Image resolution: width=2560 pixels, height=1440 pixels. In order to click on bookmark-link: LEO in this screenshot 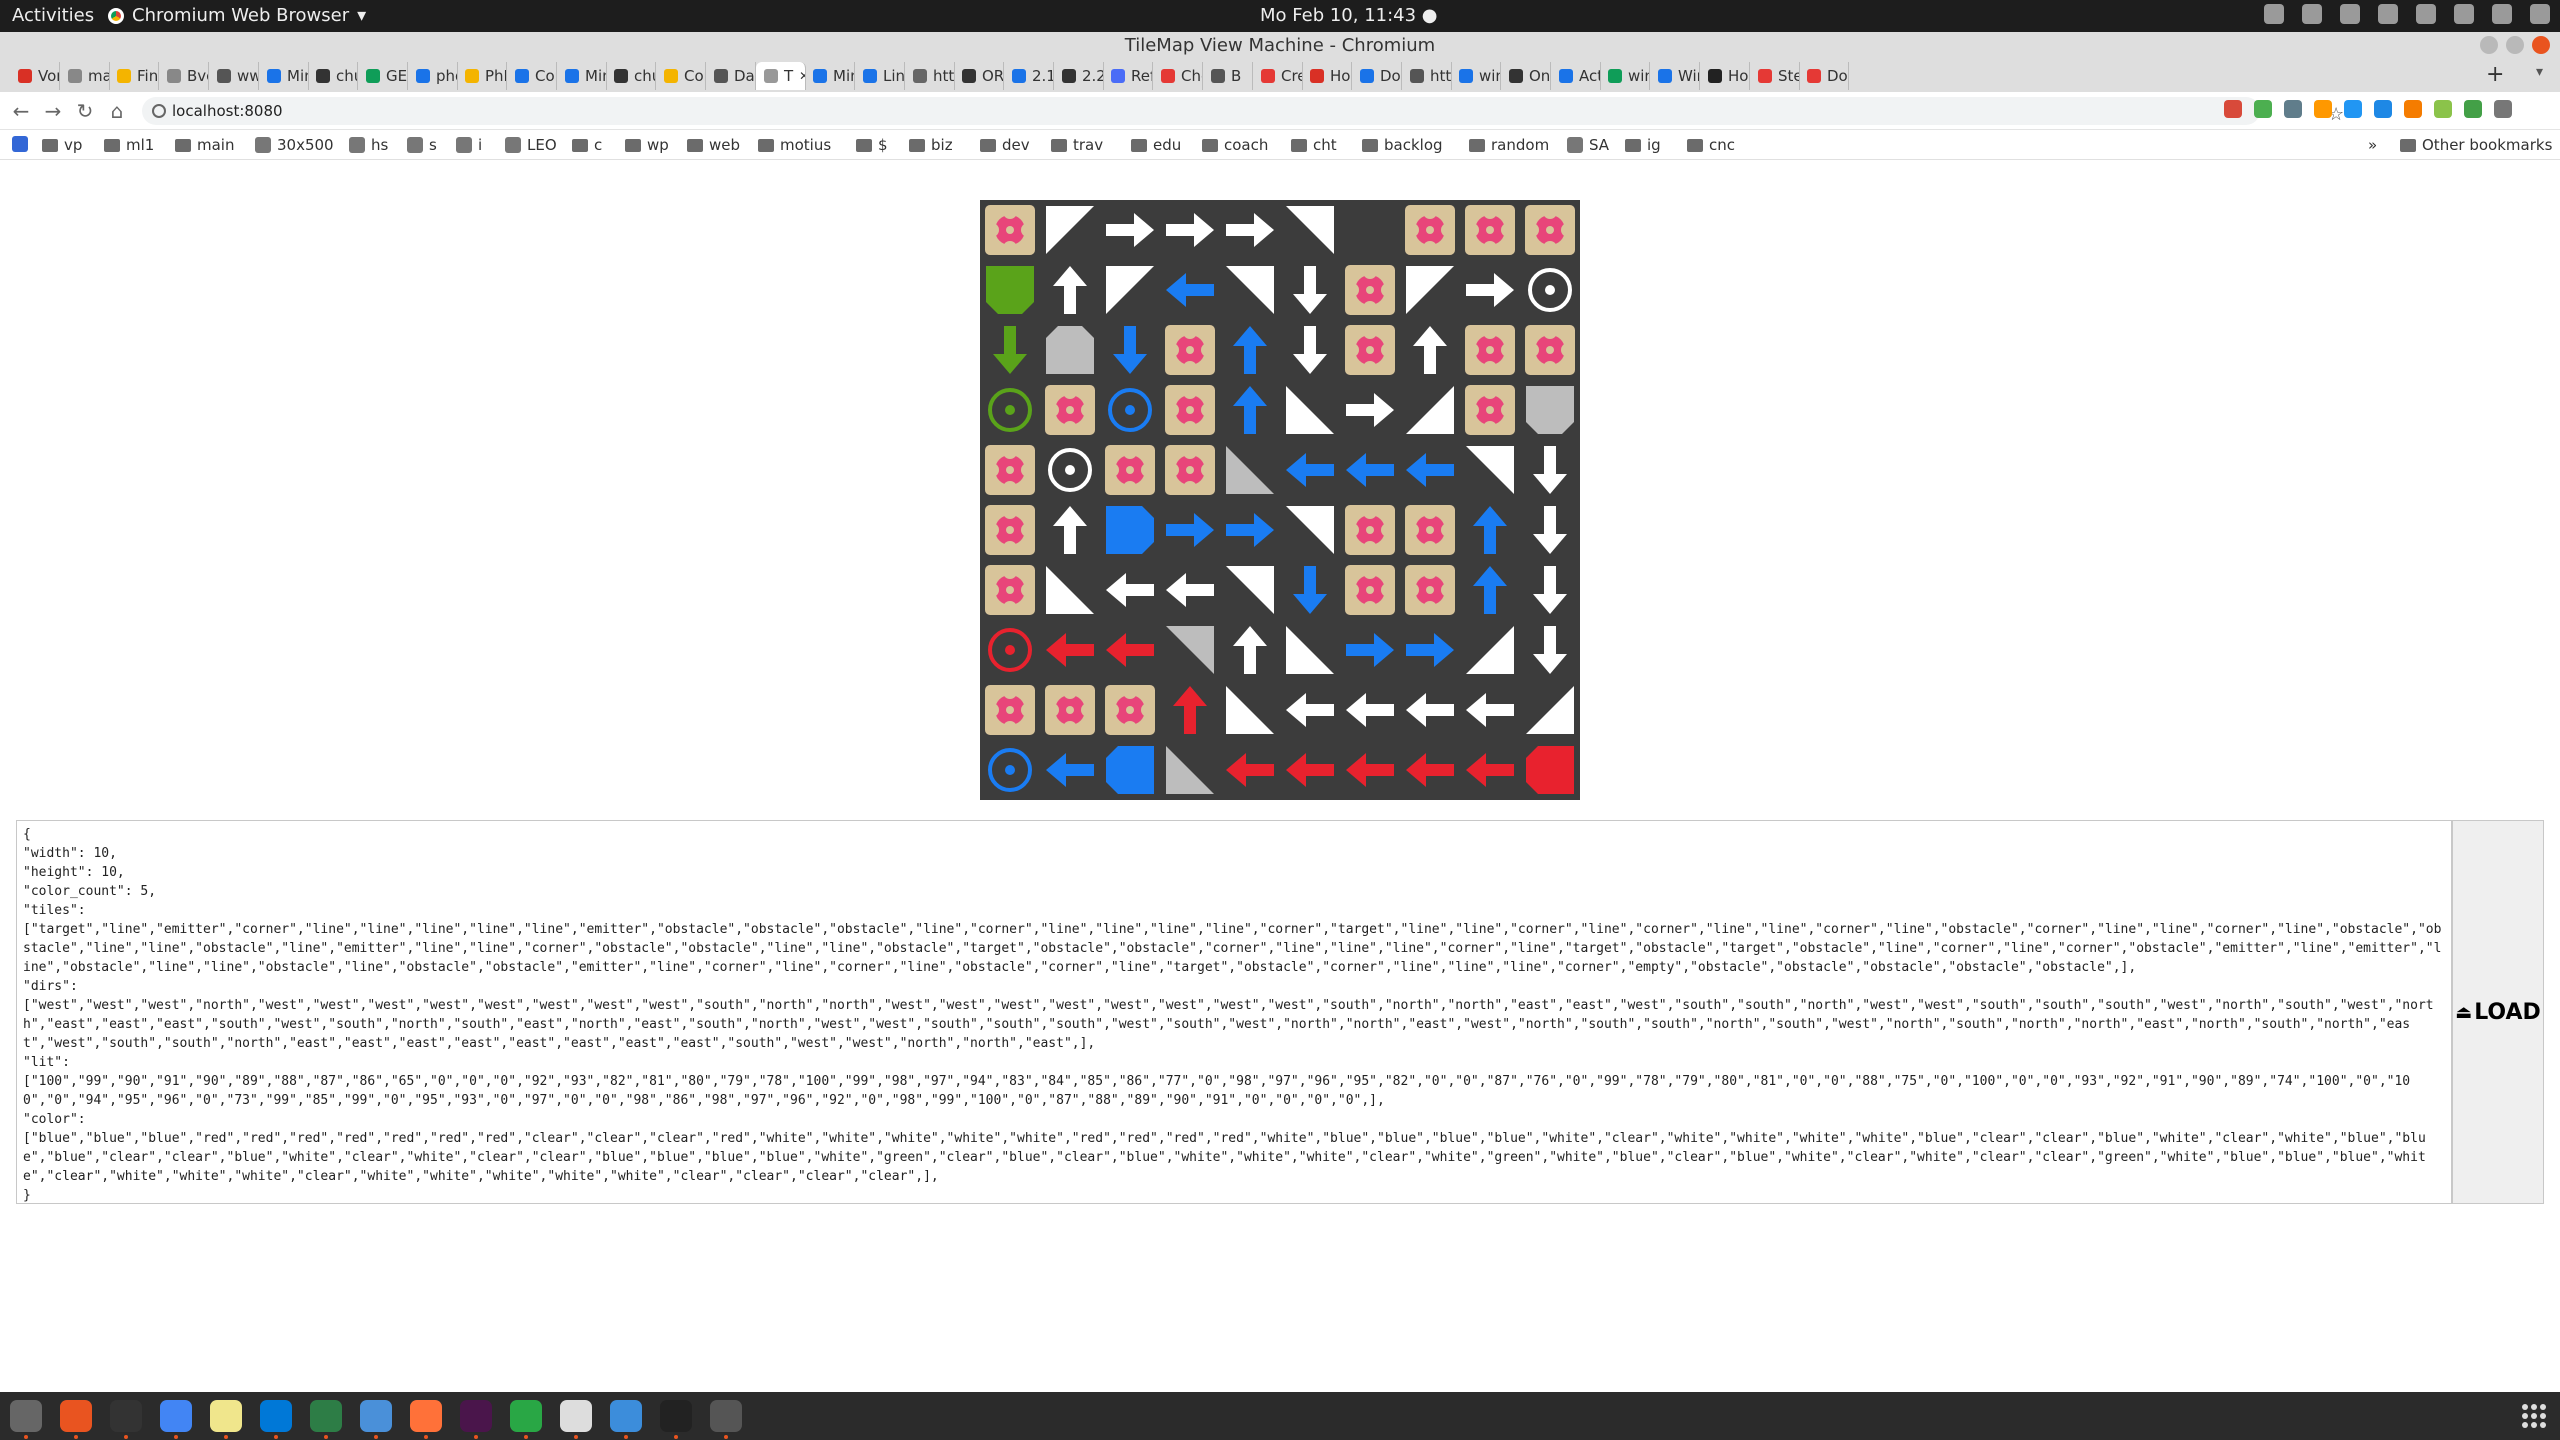, I will do `click(531, 145)`.